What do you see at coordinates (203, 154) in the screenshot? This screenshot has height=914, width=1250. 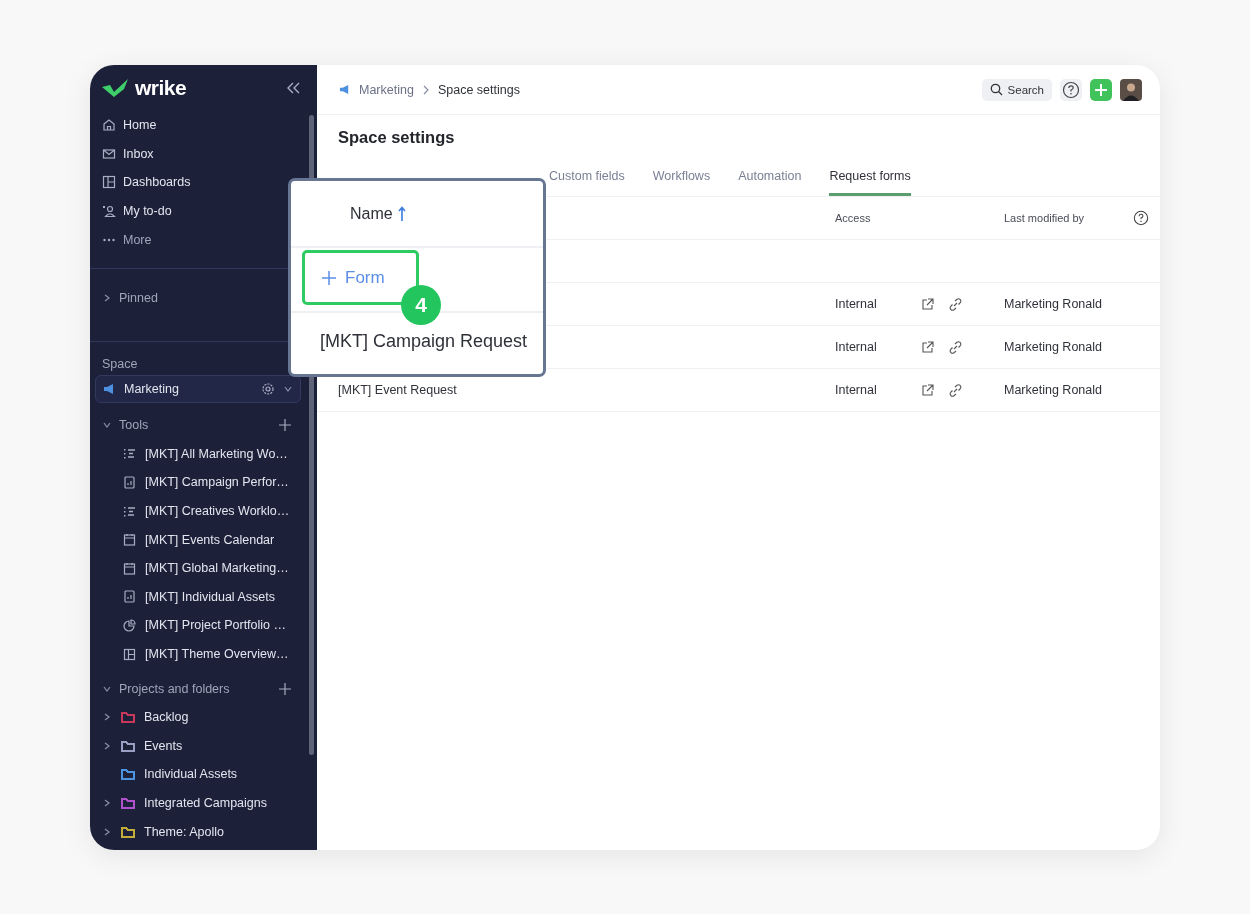 I see `nav-item: Inbox` at bounding box center [203, 154].